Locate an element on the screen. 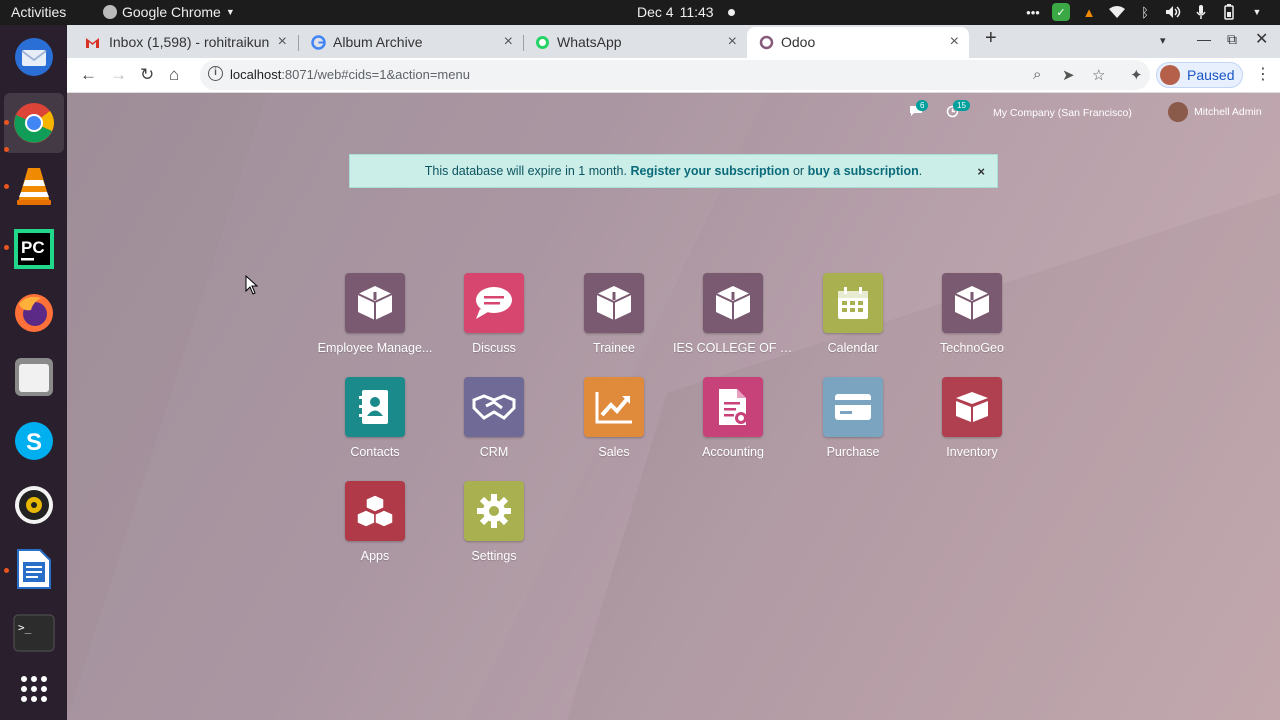 The image size is (1280, 720). app-purchase: Purchase is located at coordinates (853, 418).